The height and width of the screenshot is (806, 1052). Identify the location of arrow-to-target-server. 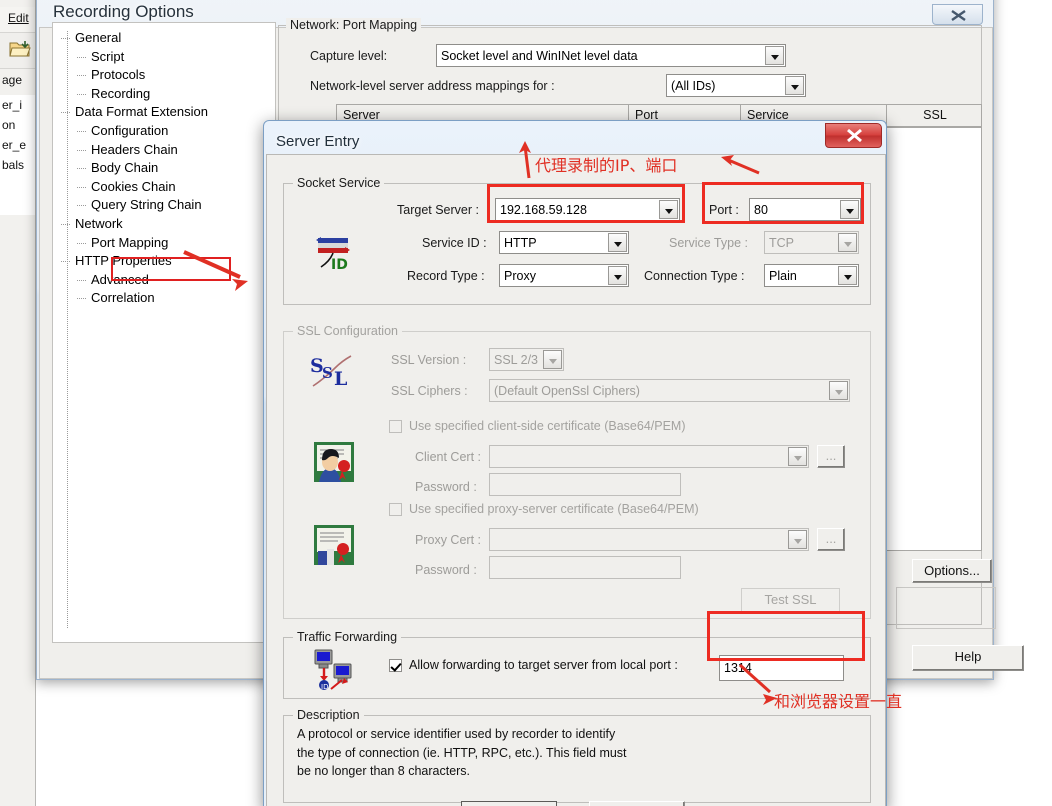
(525, 160).